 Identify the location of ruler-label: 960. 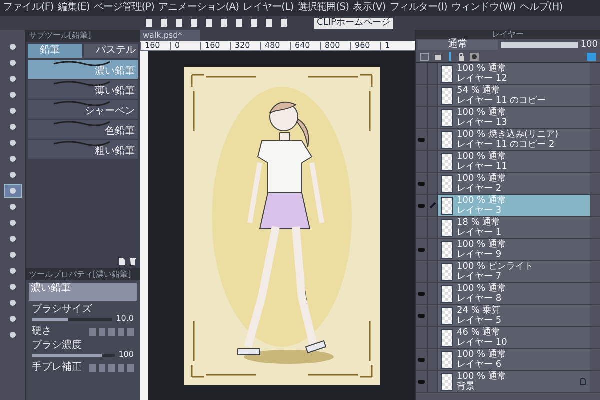
(365, 46).